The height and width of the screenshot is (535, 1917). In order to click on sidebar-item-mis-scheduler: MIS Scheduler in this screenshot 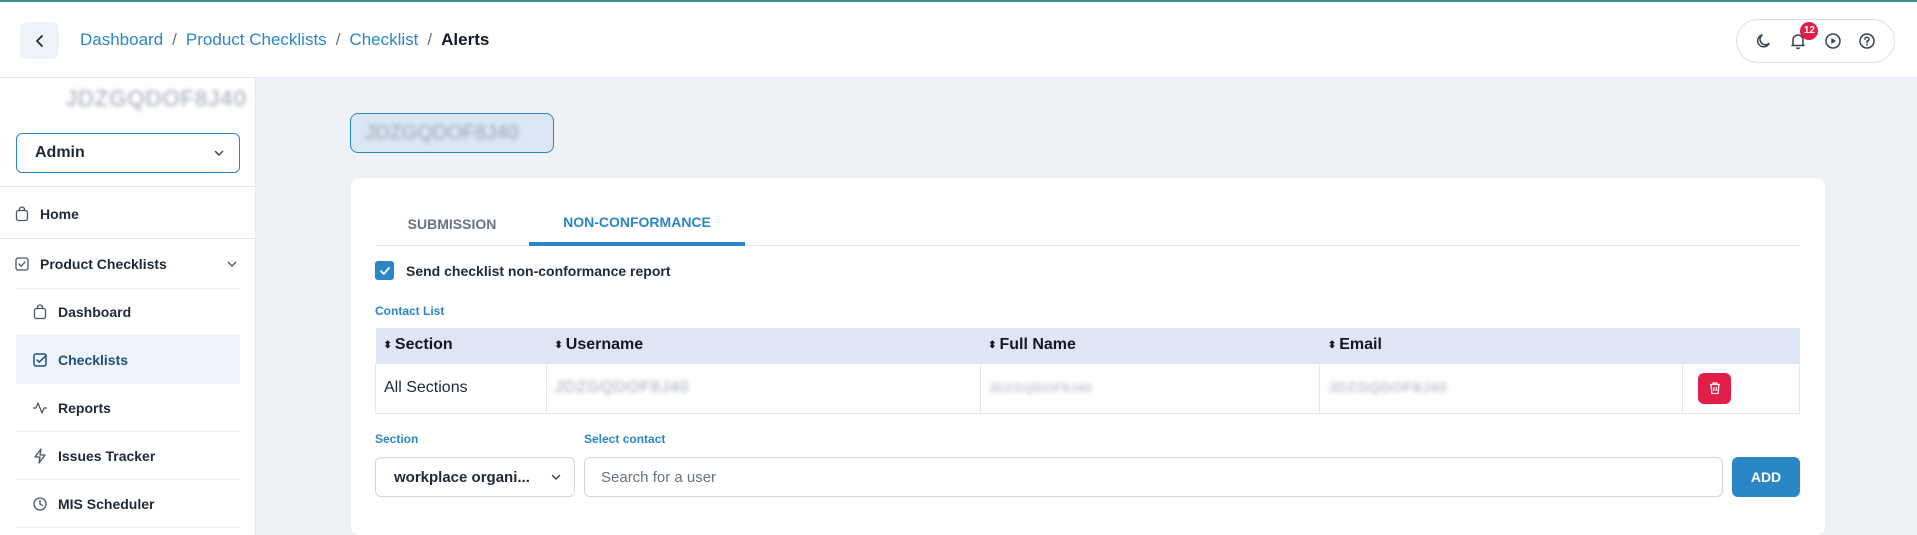, I will do `click(128, 504)`.